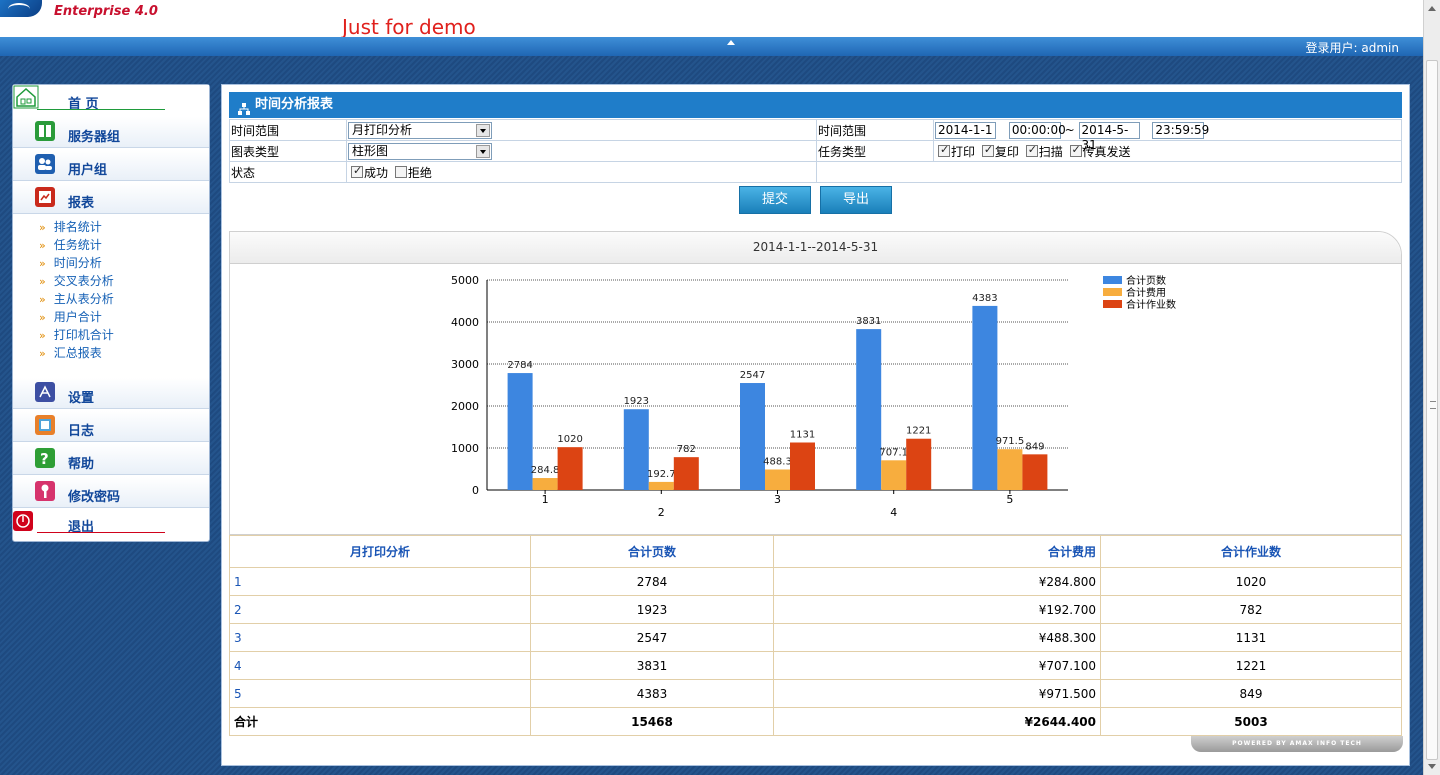 Image resolution: width=1440 pixels, height=775 pixels. I want to click on time-range-label: 时间范围, so click(288, 130).